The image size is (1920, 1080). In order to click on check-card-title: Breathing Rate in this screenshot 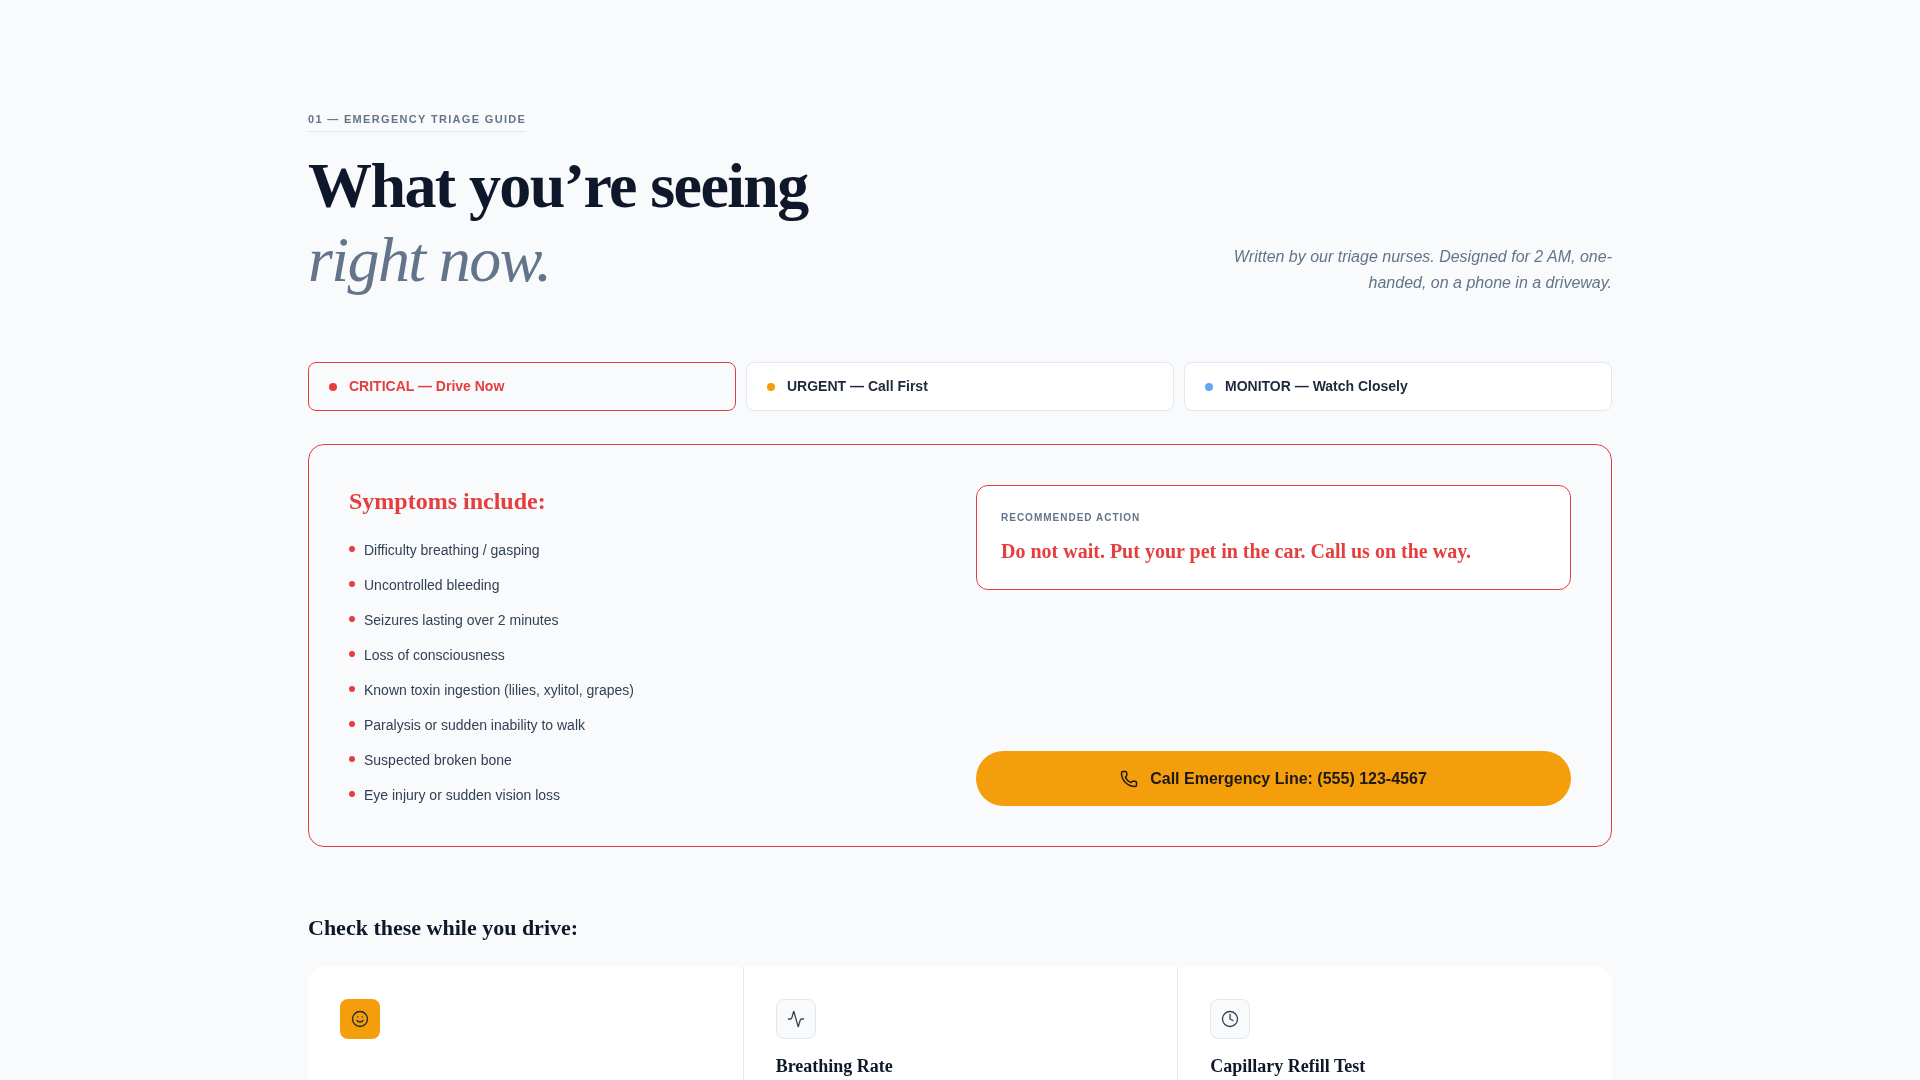, I will do `click(834, 1066)`.